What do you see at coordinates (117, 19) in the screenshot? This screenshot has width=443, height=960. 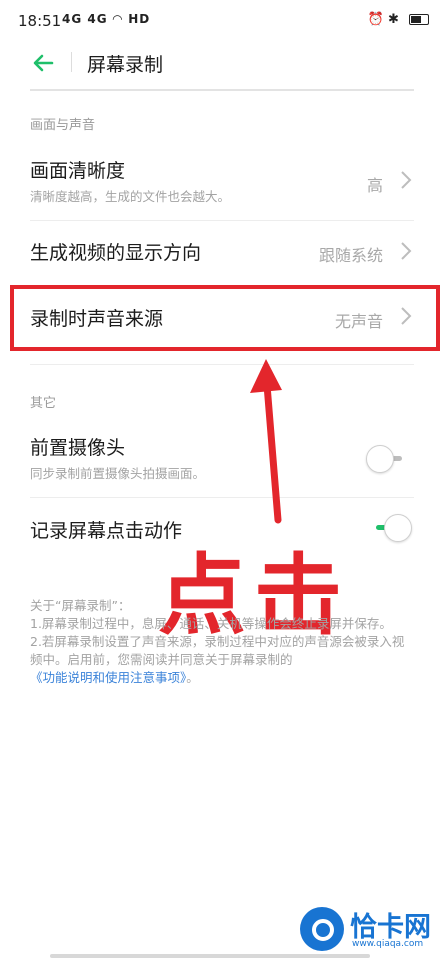 I see `wifi-icon: ◠` at bounding box center [117, 19].